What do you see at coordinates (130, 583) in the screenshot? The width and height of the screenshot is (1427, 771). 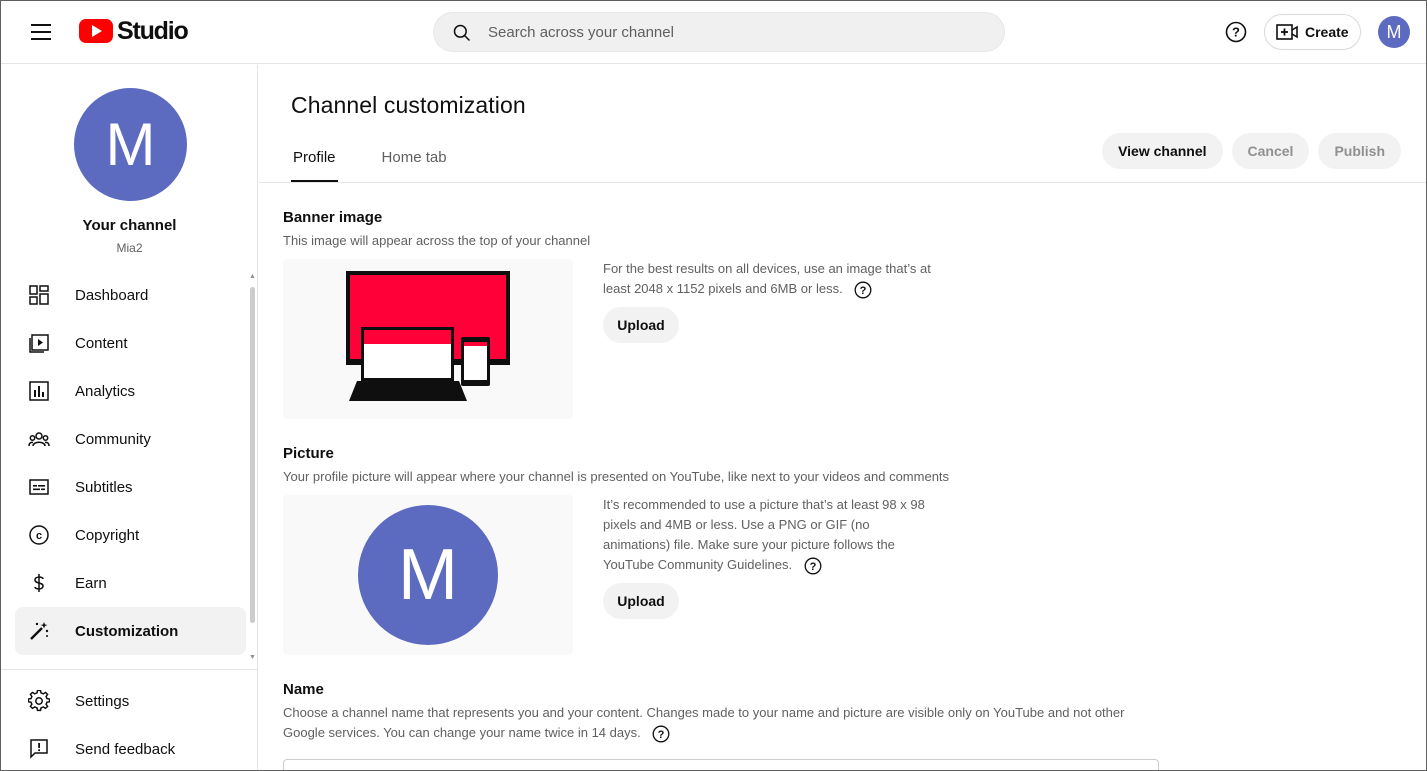 I see `sidebar-item-earn: Earn` at bounding box center [130, 583].